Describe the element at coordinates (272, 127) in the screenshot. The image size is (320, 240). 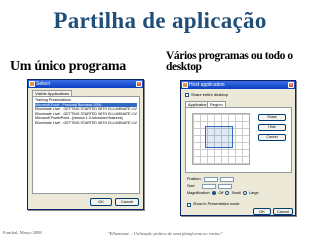
I see `hide-button: Hide` at that location.